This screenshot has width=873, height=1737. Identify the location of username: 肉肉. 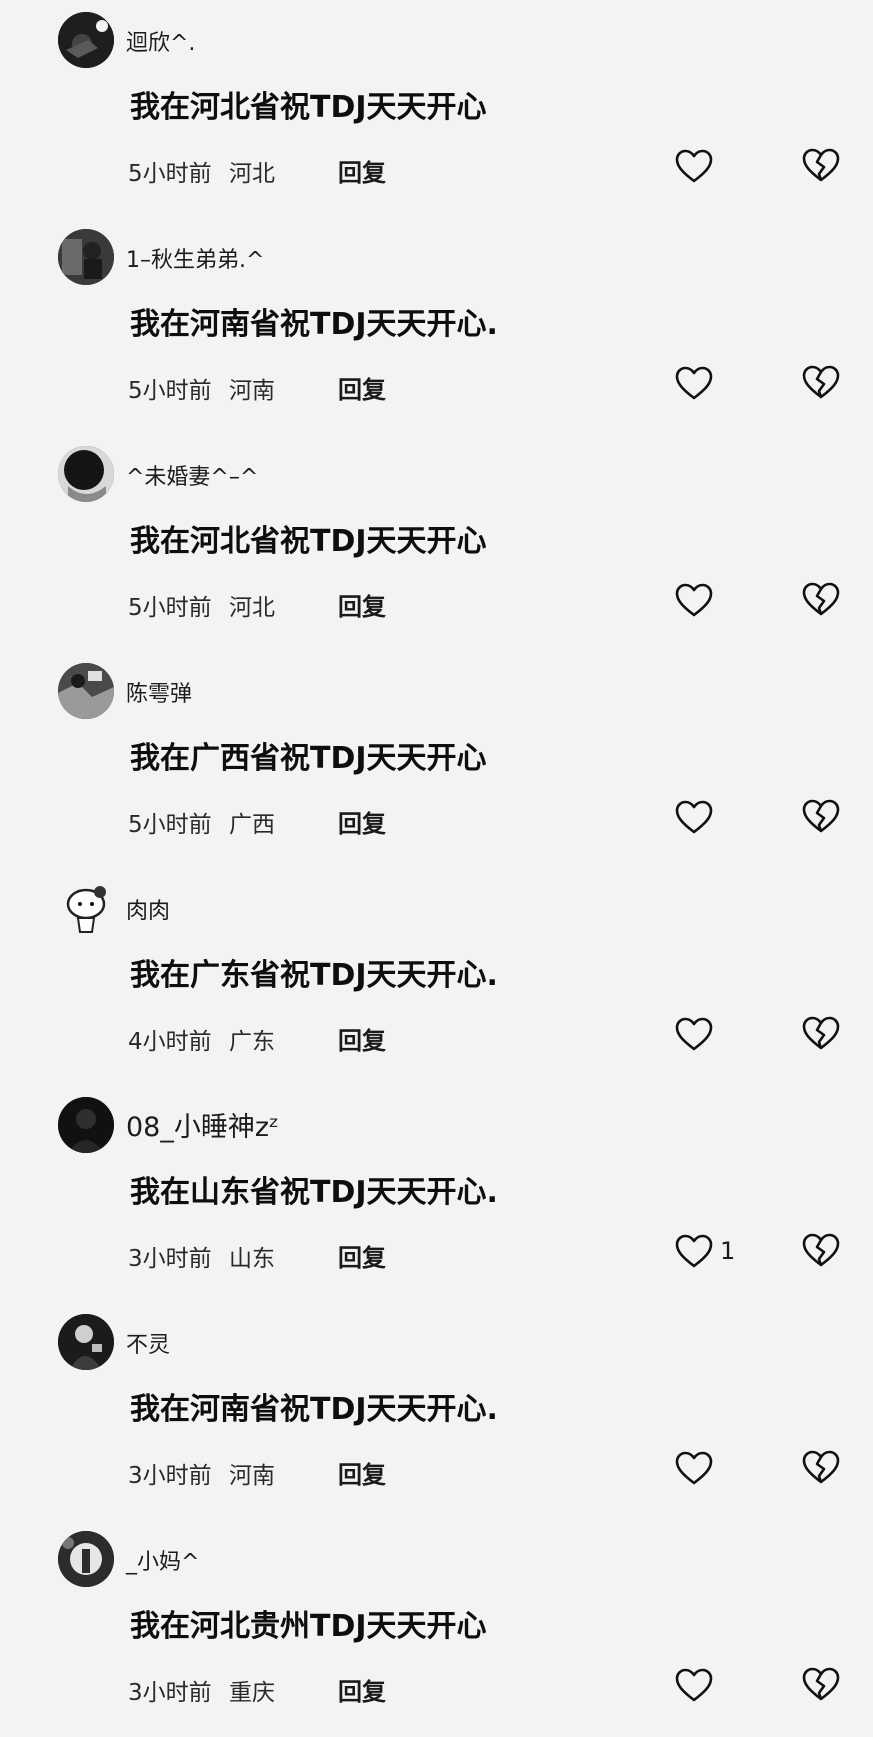
(148, 909).